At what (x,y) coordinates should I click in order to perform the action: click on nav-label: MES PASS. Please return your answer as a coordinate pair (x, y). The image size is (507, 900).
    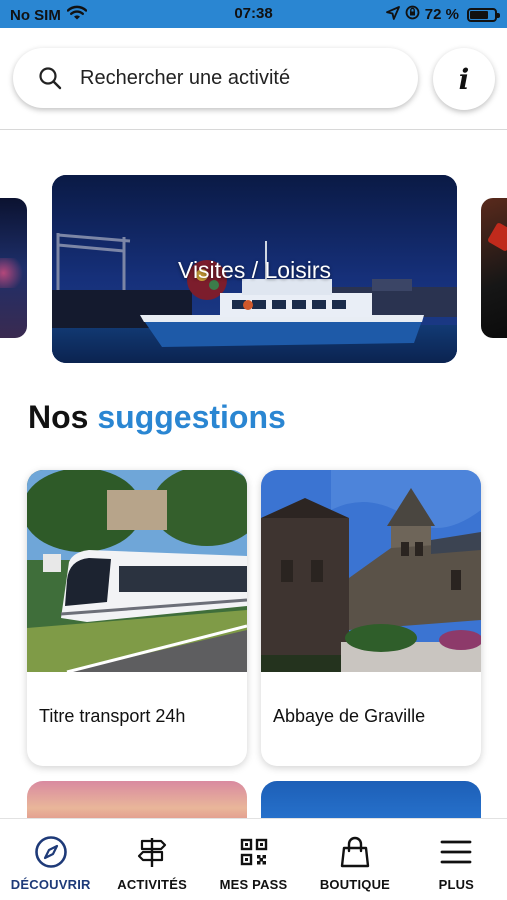
    Looking at the image, I should click on (253, 884).